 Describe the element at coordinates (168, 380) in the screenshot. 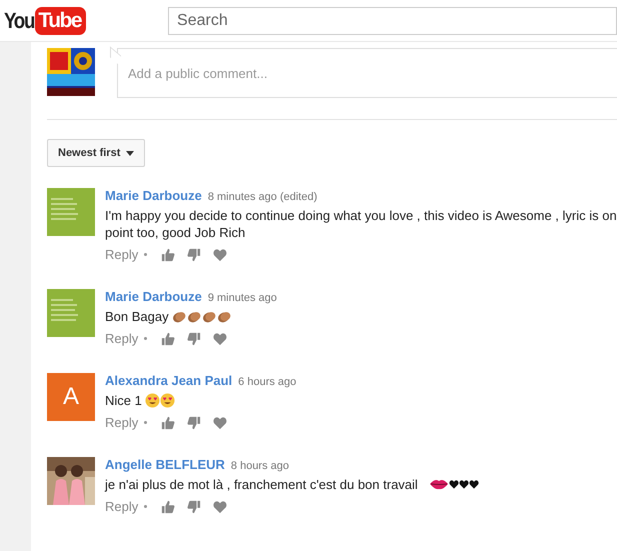

I see `author-link: Alexandra Jean Paul` at that location.